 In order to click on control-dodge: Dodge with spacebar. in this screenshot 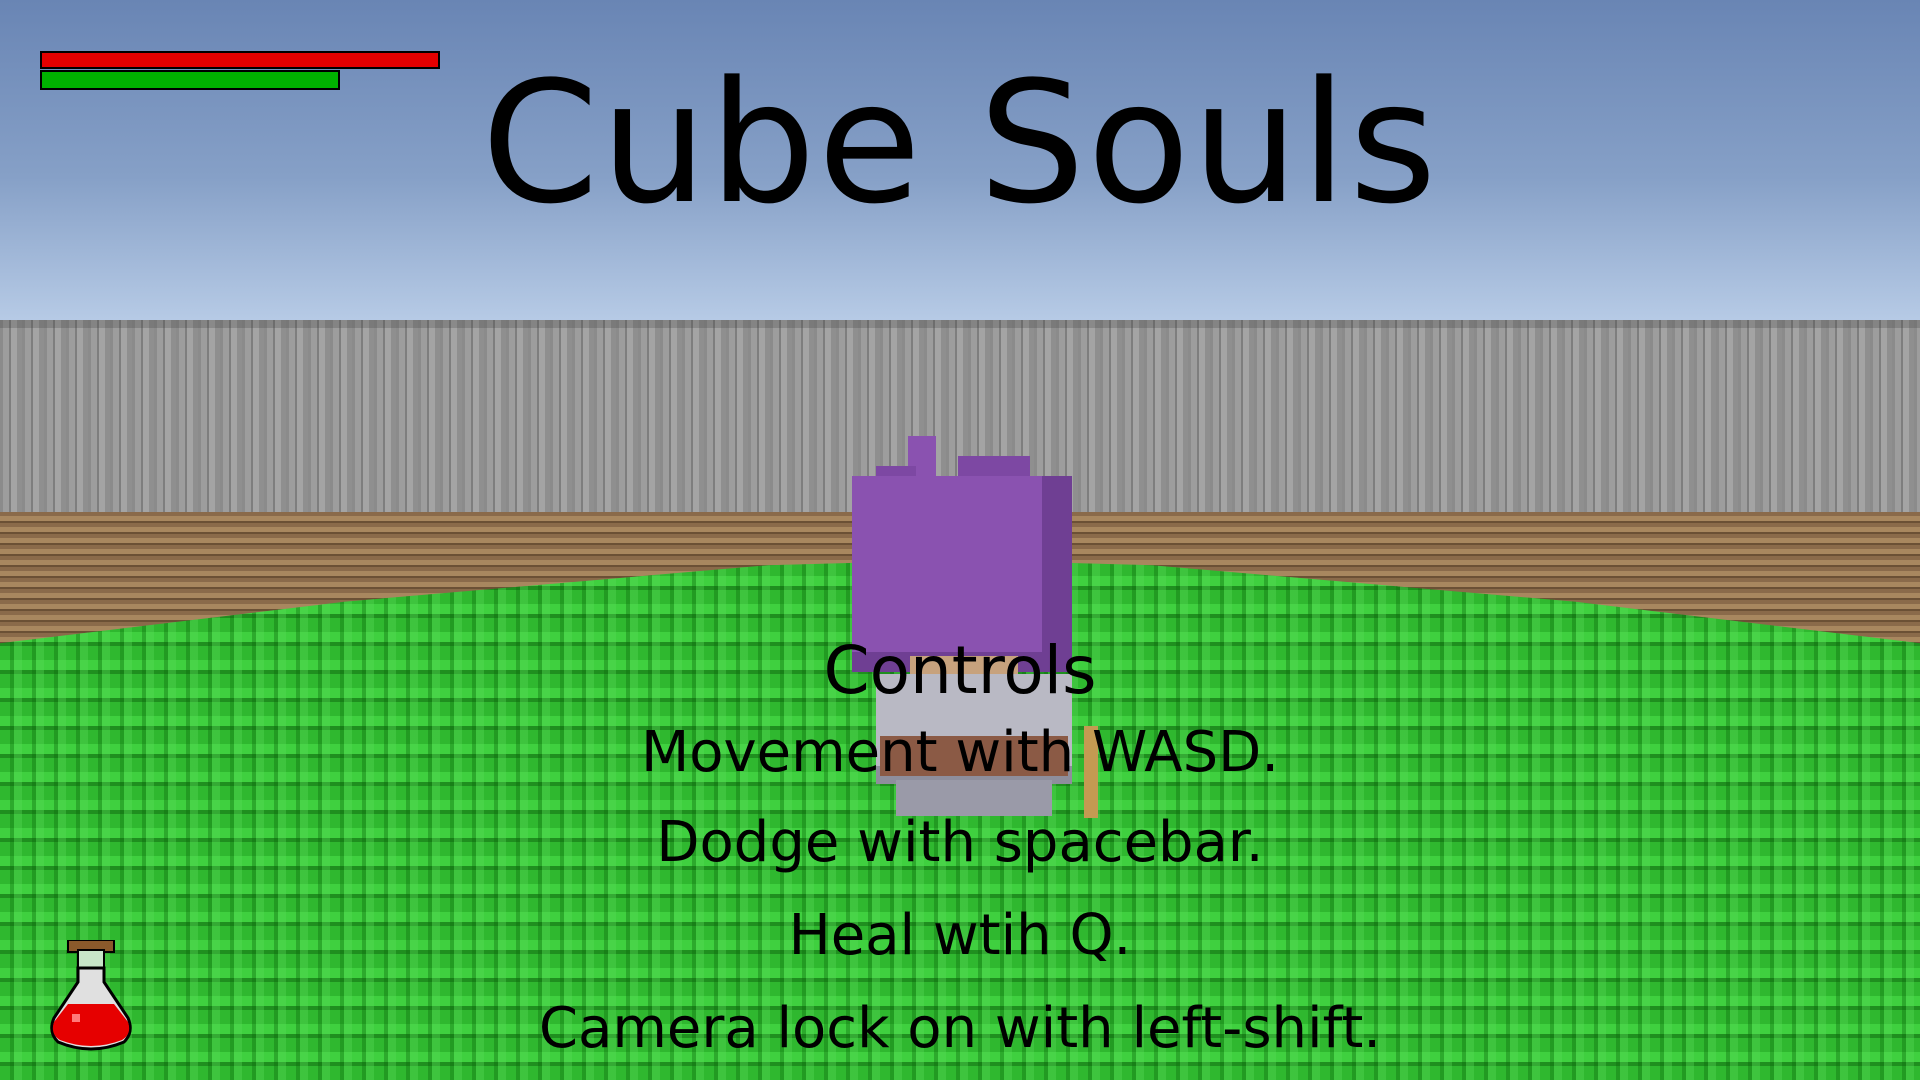, I will do `click(960, 842)`.